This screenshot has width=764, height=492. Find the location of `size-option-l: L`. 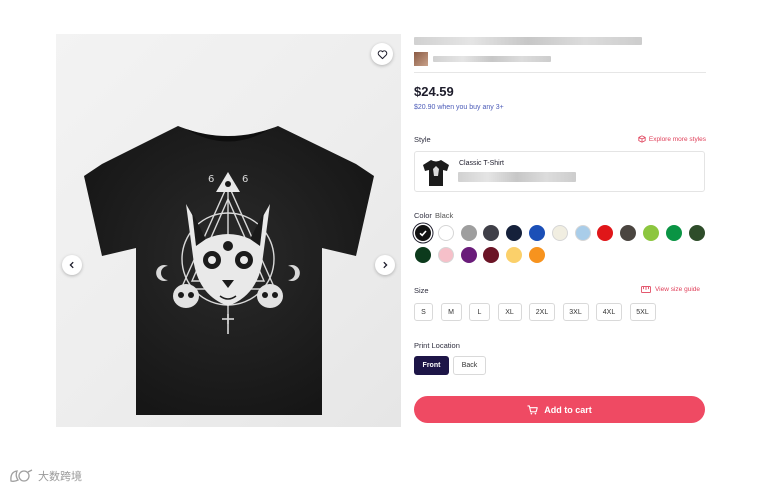

size-option-l: L is located at coordinates (479, 312).